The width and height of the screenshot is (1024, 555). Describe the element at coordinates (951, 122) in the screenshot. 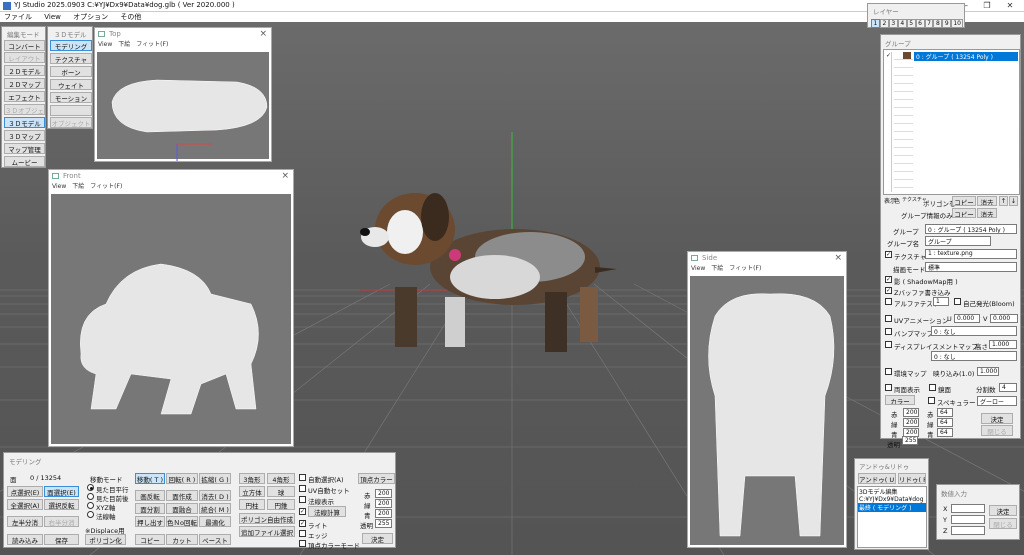

I see `group-list: ✓ 0 : グループ ( 13254 Poly )` at that location.